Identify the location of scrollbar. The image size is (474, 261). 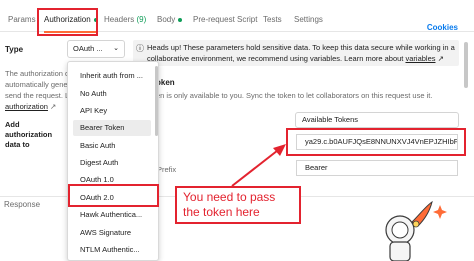
(466, 65).